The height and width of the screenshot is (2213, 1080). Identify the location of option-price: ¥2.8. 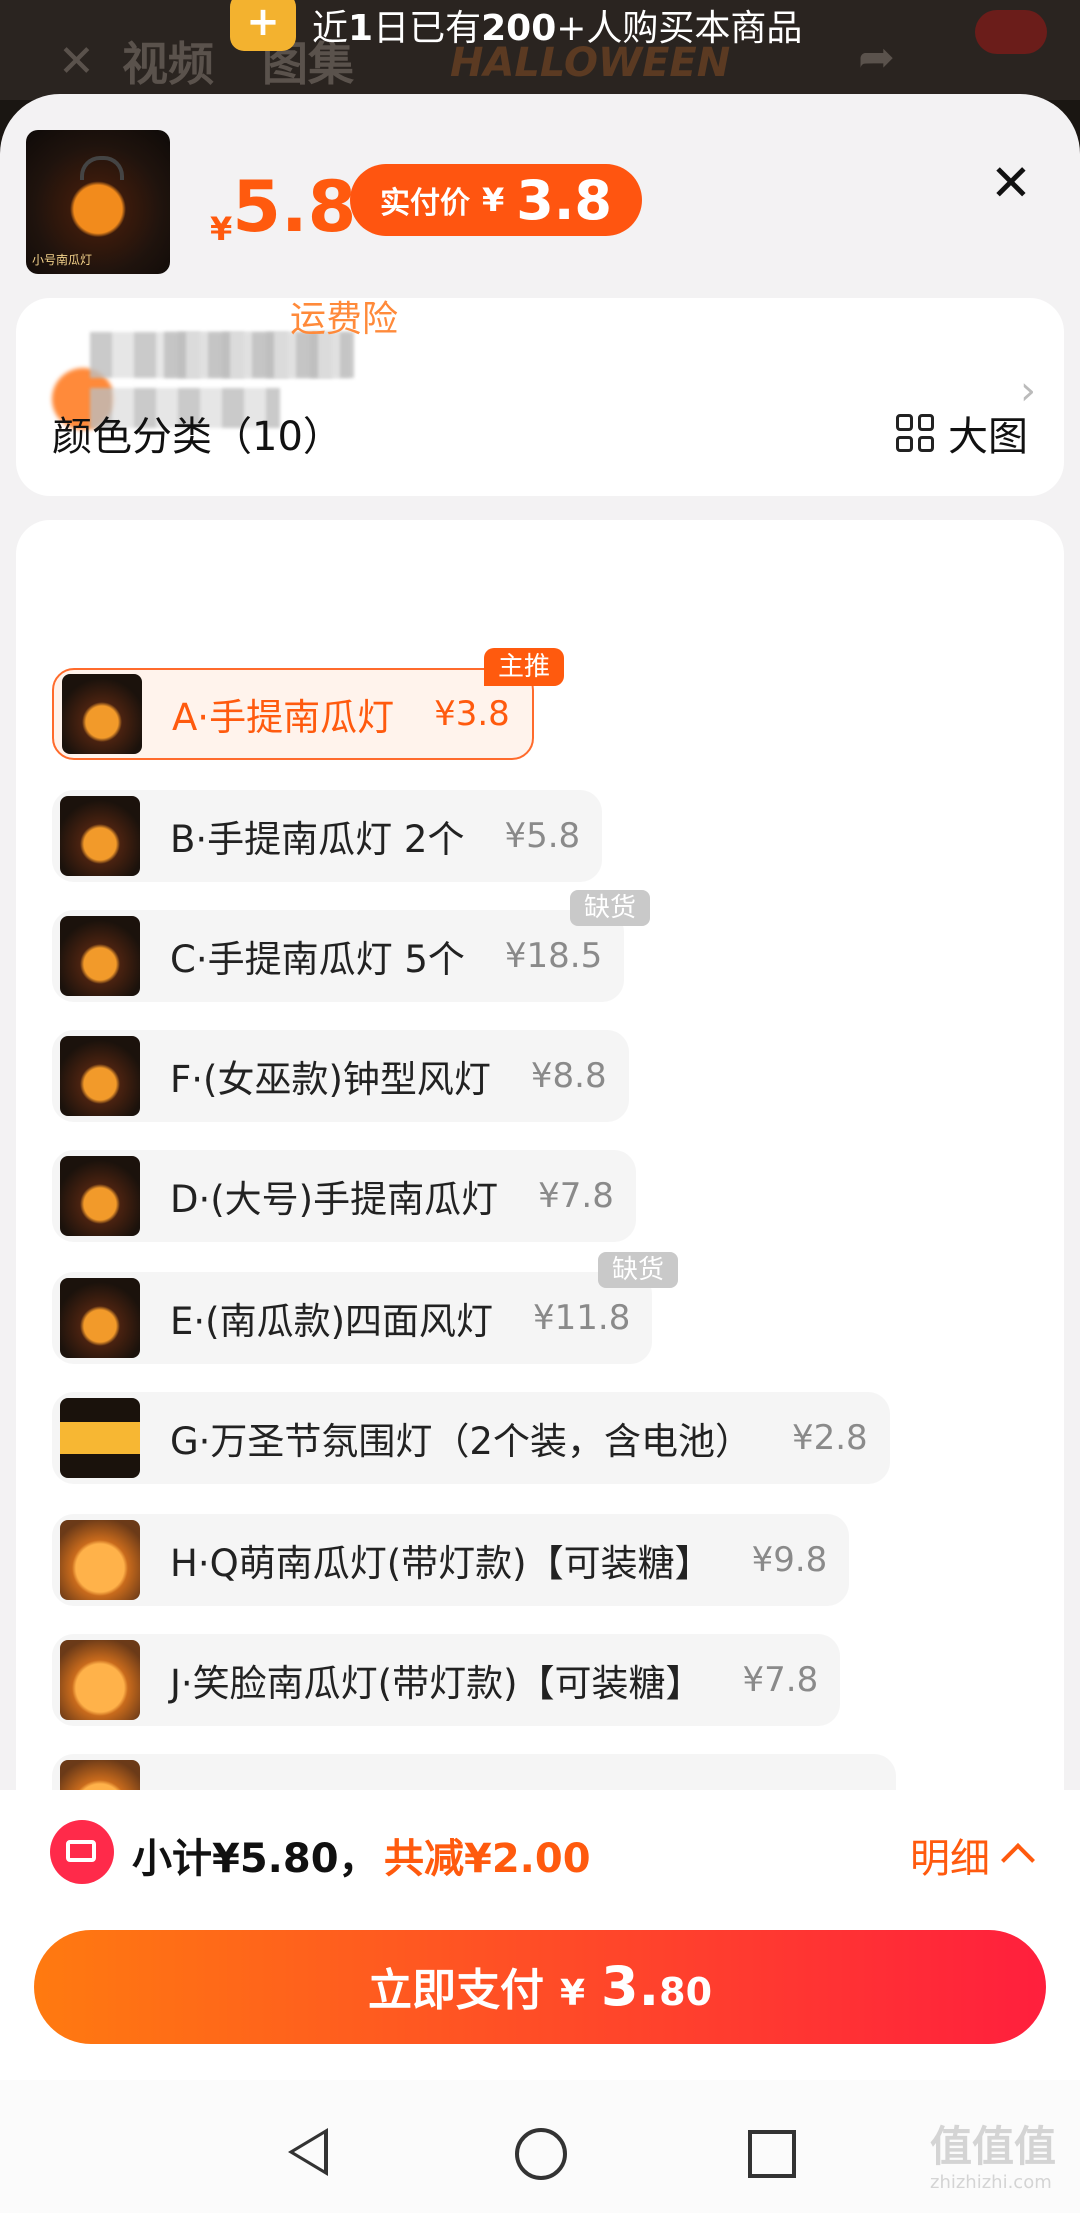
(829, 1438).